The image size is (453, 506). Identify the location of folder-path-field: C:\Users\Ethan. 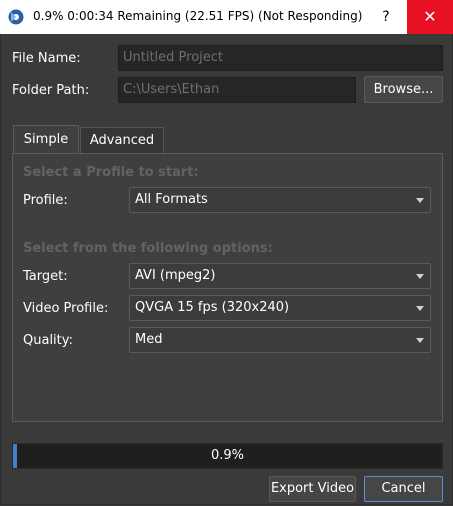
(237, 90).